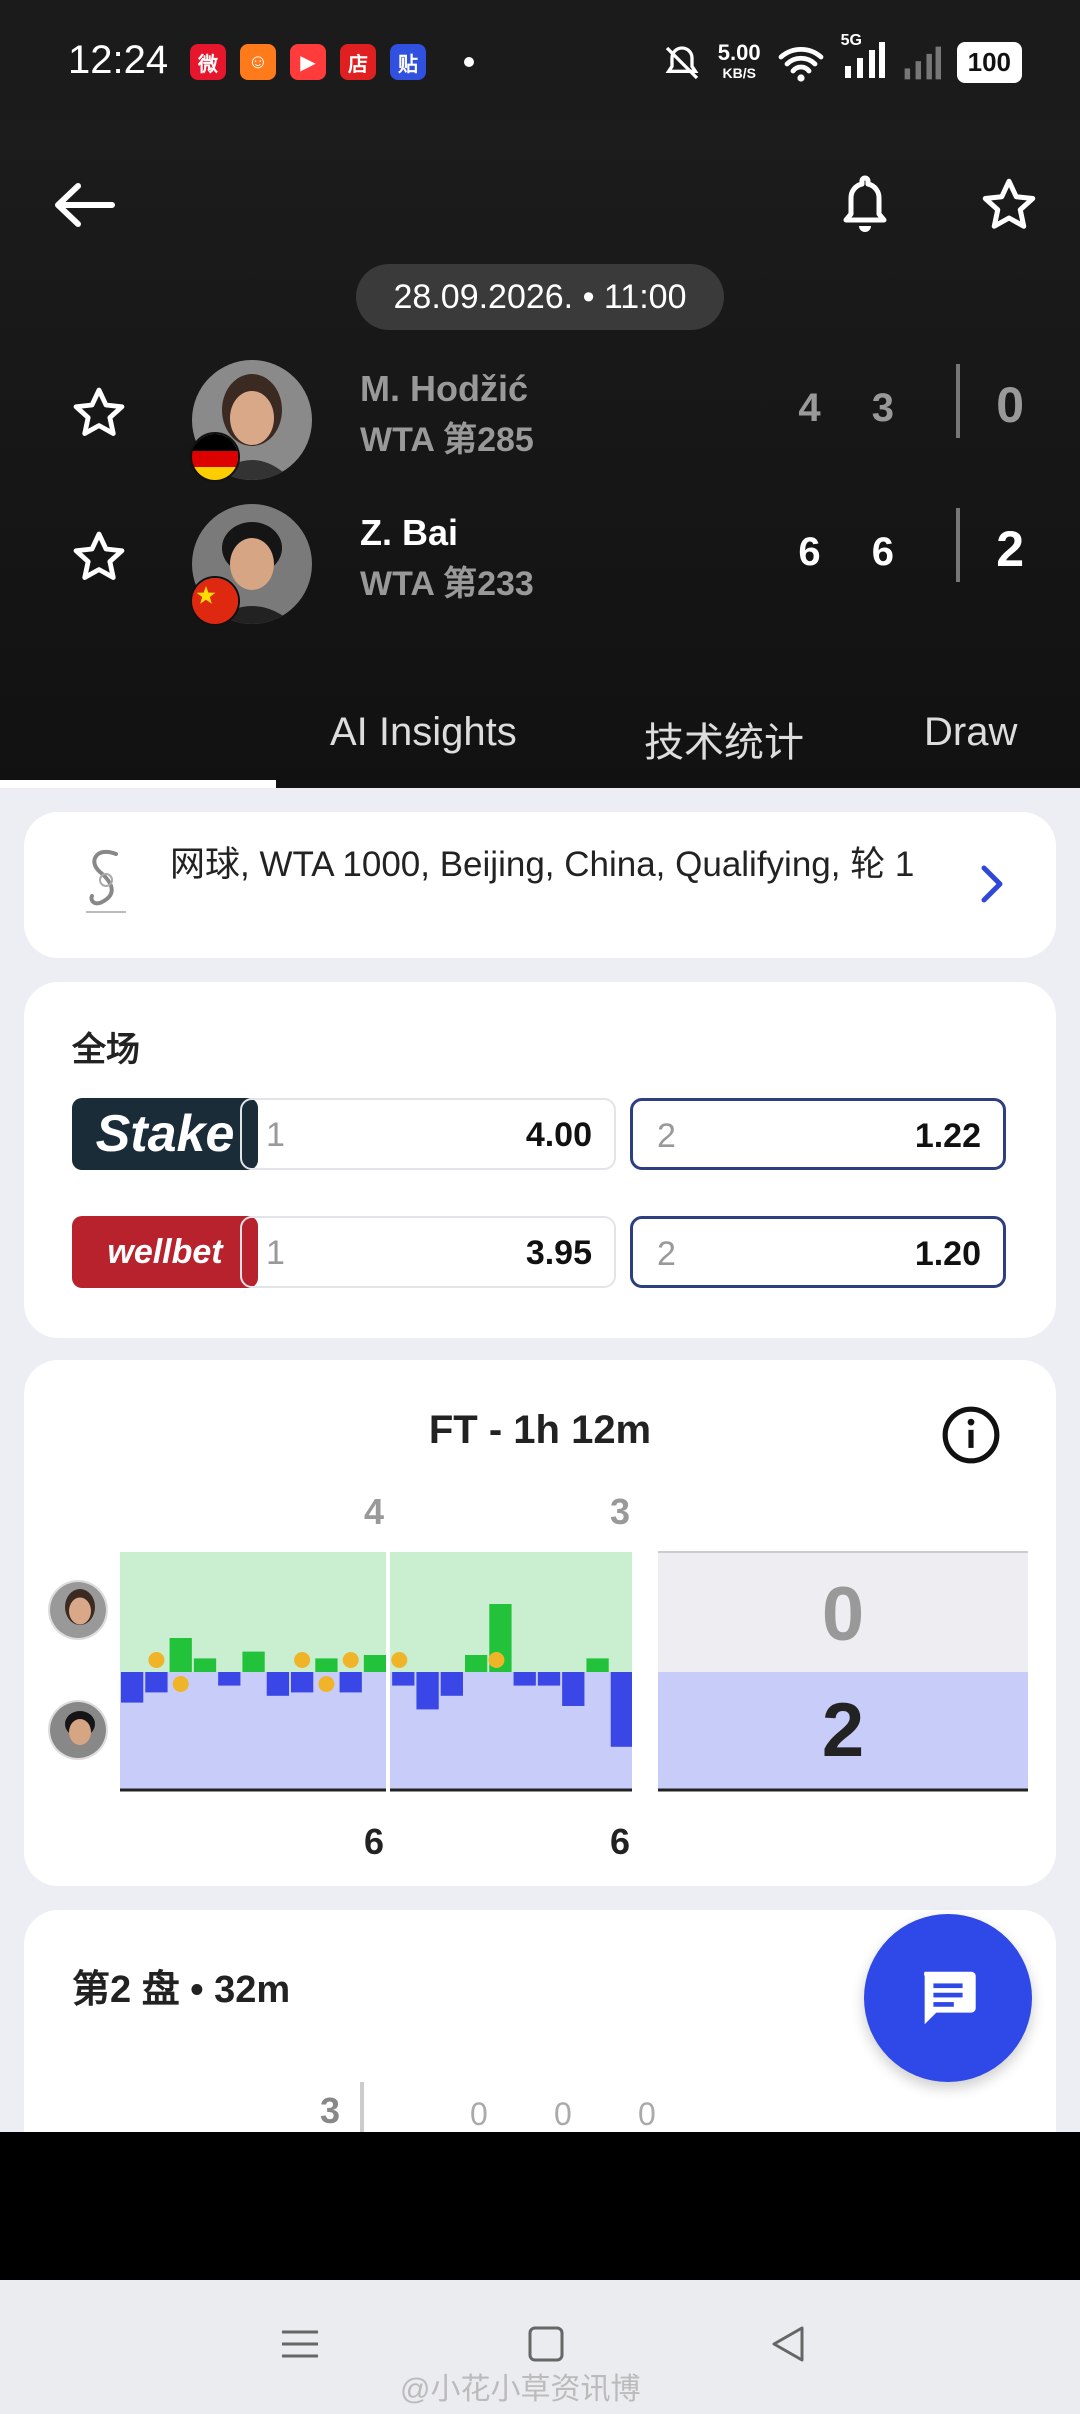  I want to click on chart-top-area, so click(377, 1612).